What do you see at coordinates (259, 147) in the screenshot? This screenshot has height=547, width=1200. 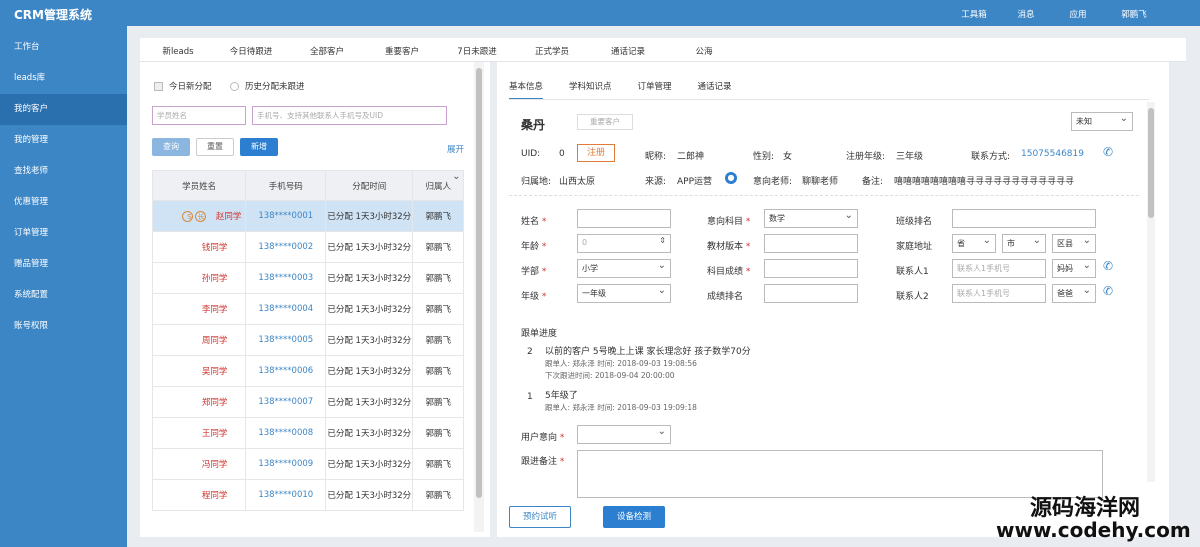 I see `add-button: 新增` at bounding box center [259, 147].